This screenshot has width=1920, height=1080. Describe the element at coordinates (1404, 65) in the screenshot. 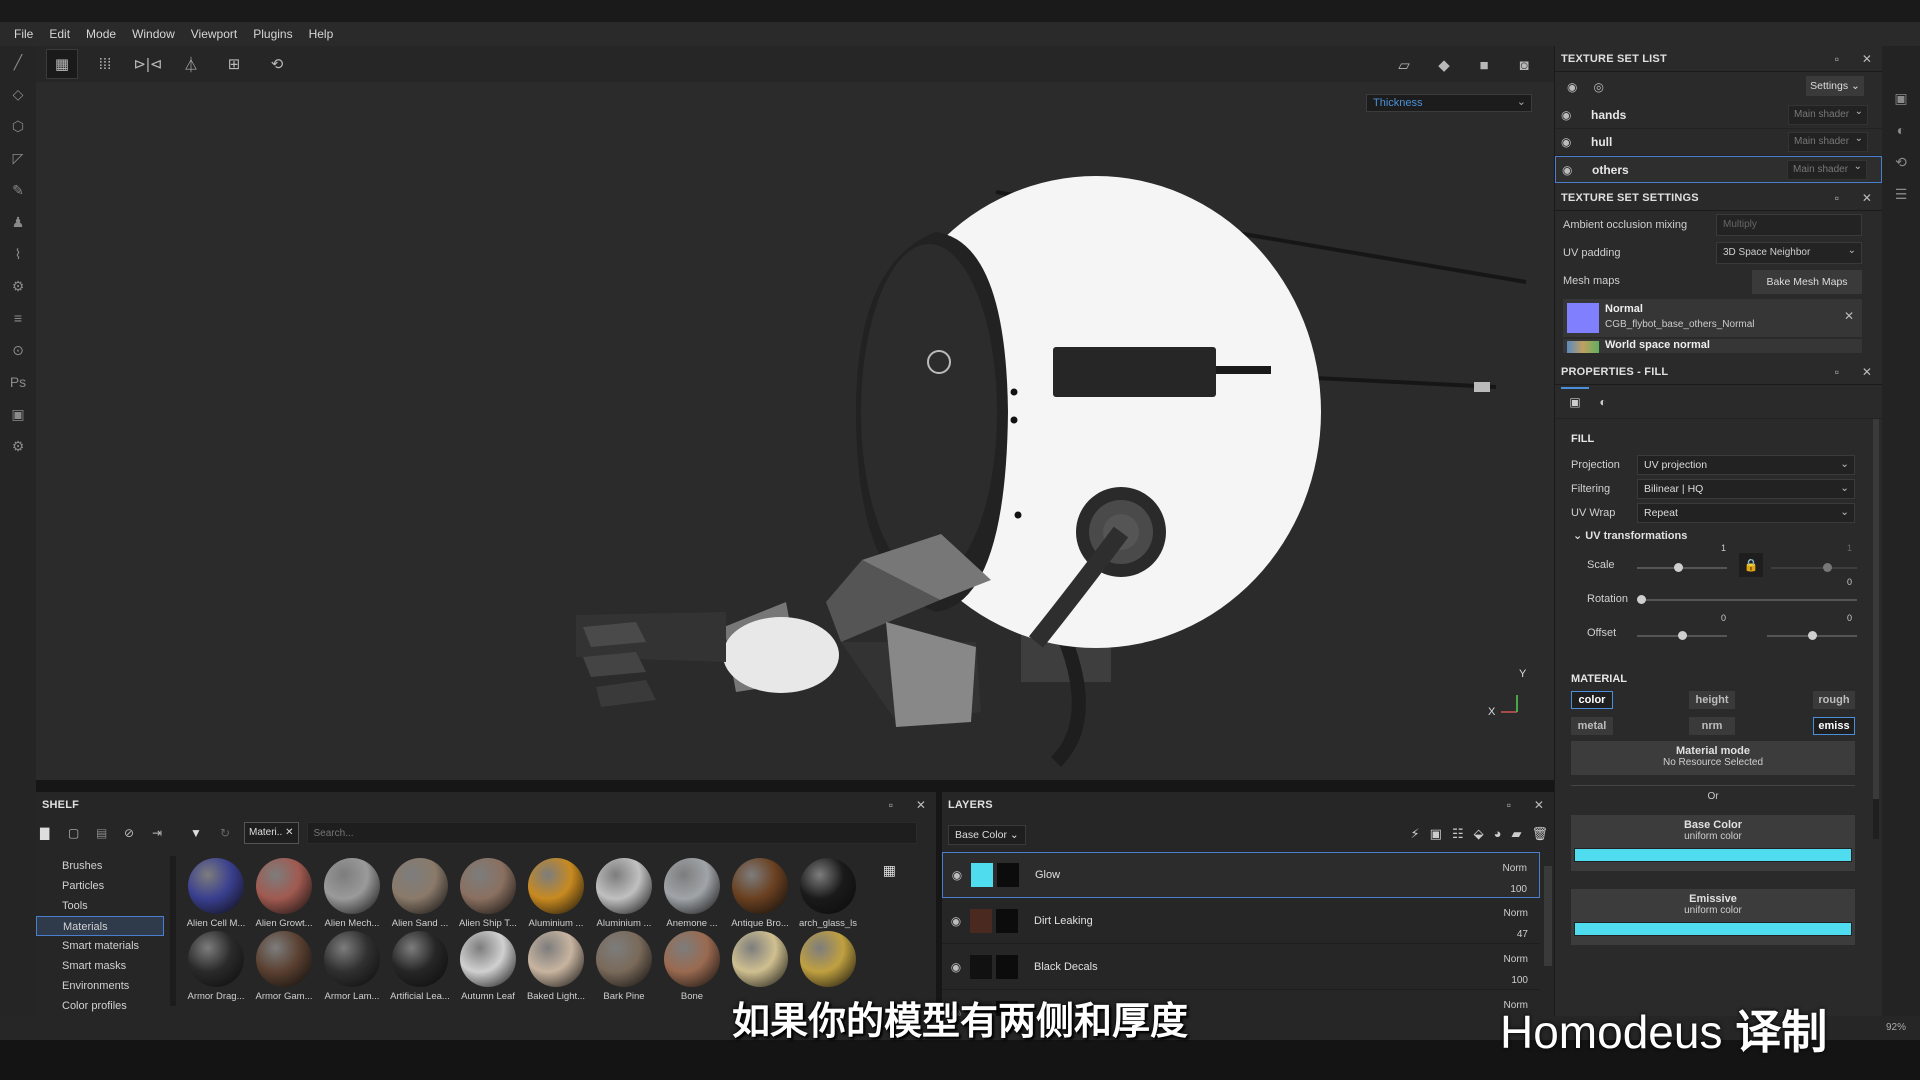

I see `2d-view-icon: ▱` at that location.